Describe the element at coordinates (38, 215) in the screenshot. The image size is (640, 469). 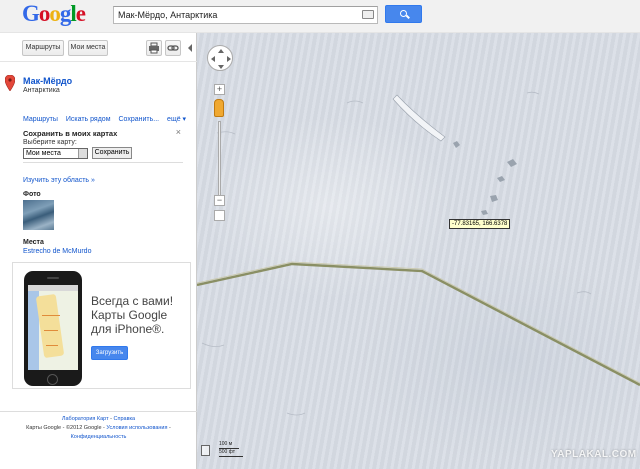
I see `photo-thumbnail` at that location.